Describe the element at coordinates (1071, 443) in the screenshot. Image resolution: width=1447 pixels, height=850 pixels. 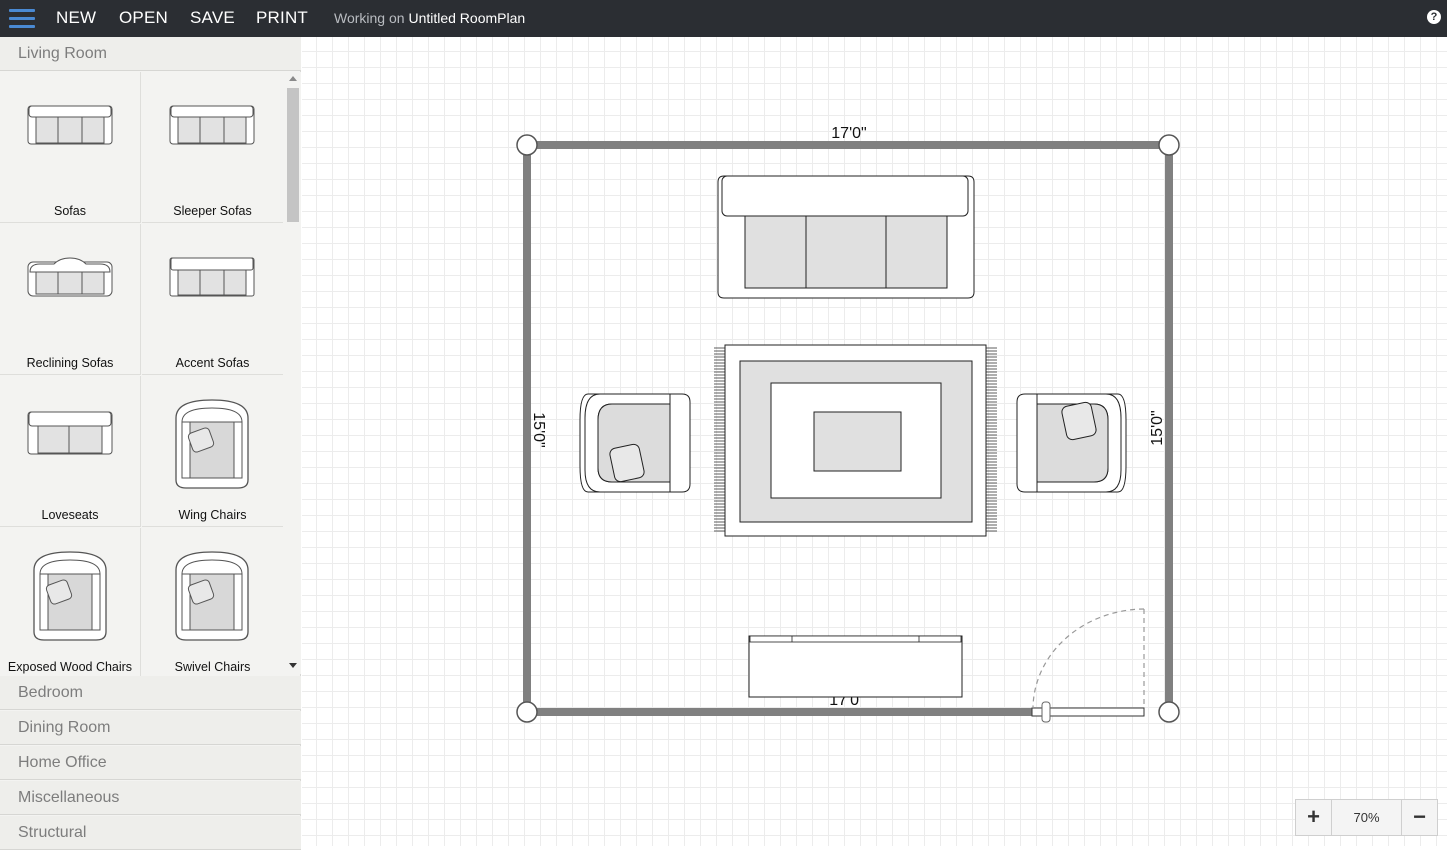
I see `right-armchair` at that location.